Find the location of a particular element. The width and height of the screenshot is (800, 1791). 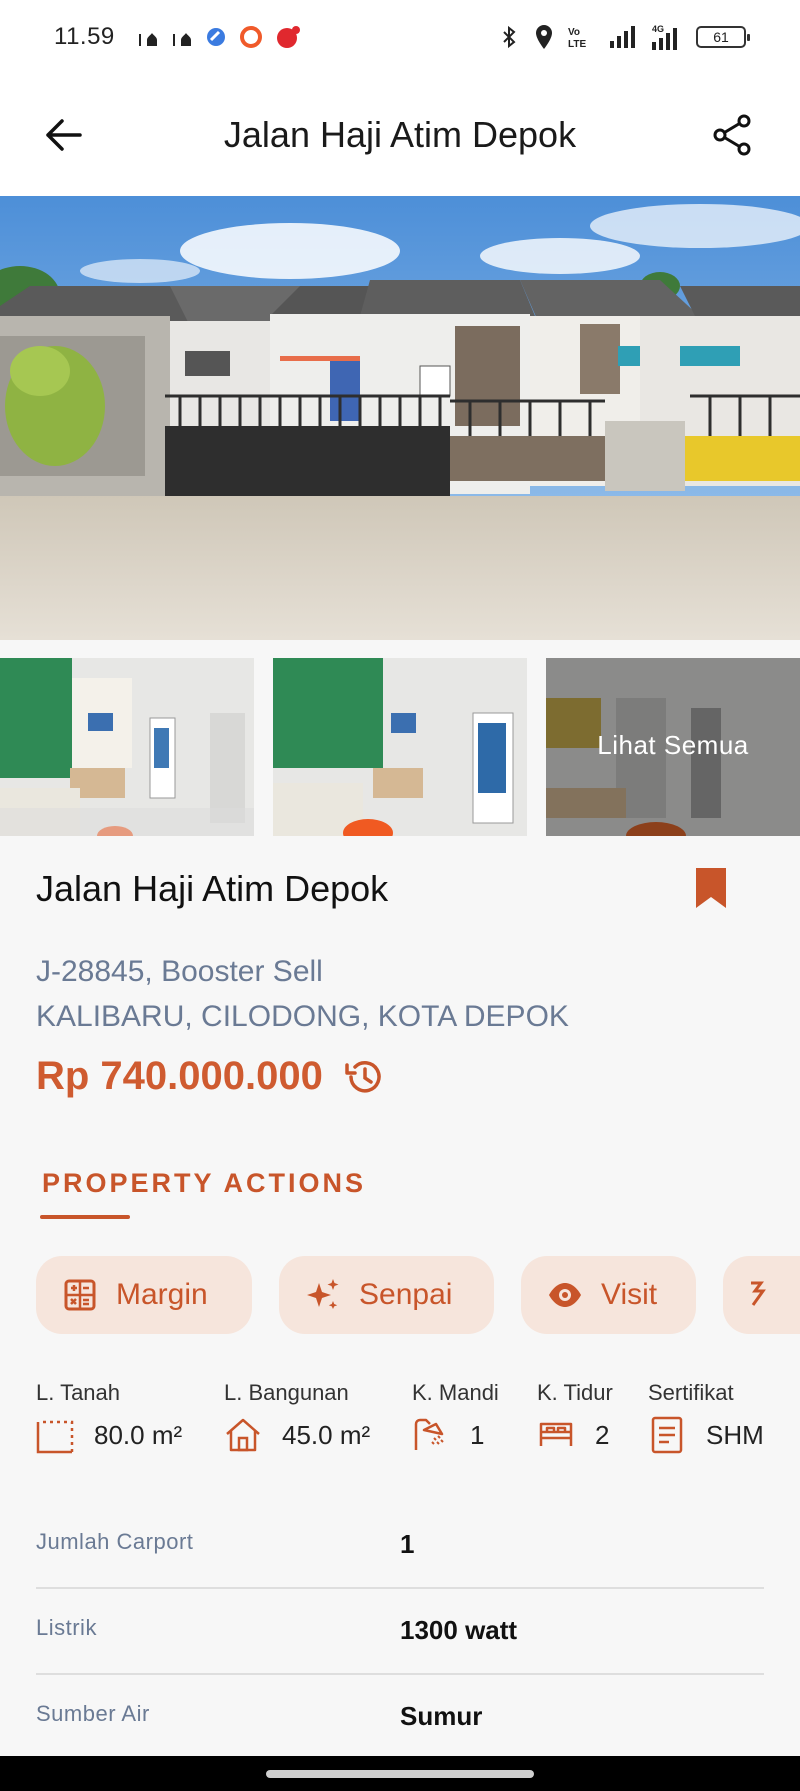

notification-icons is located at coordinates (219, 37).